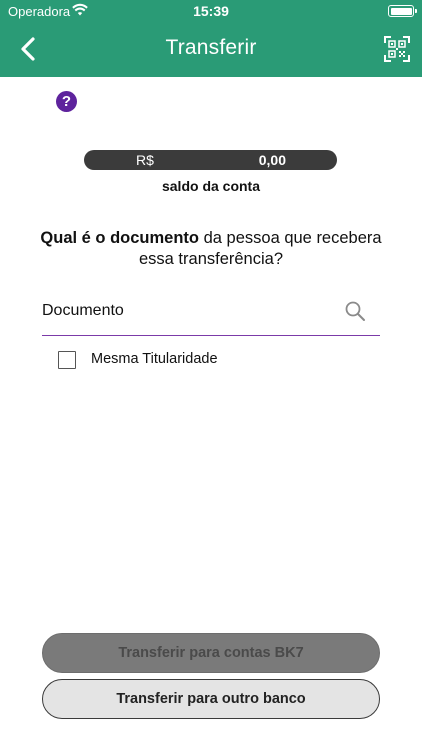  Describe the element at coordinates (120, 238) in the screenshot. I see `question-bold: Qual é o documento` at that location.